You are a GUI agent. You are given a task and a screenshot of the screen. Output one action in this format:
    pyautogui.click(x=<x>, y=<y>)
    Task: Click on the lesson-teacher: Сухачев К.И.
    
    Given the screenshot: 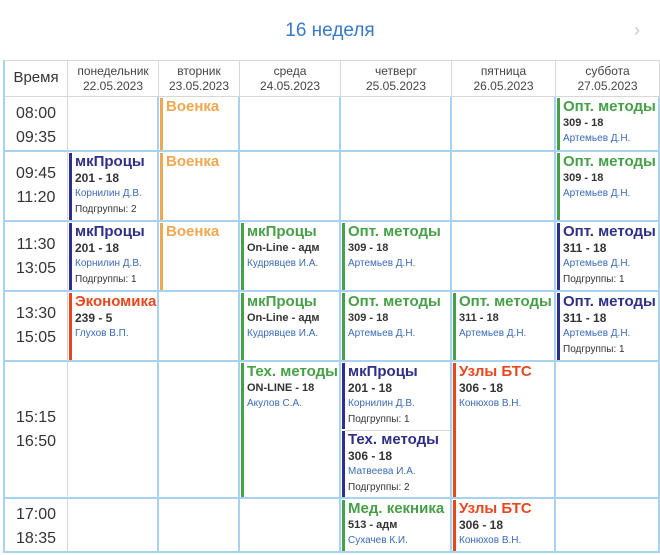 What is the action you would take?
    pyautogui.click(x=399, y=541)
    